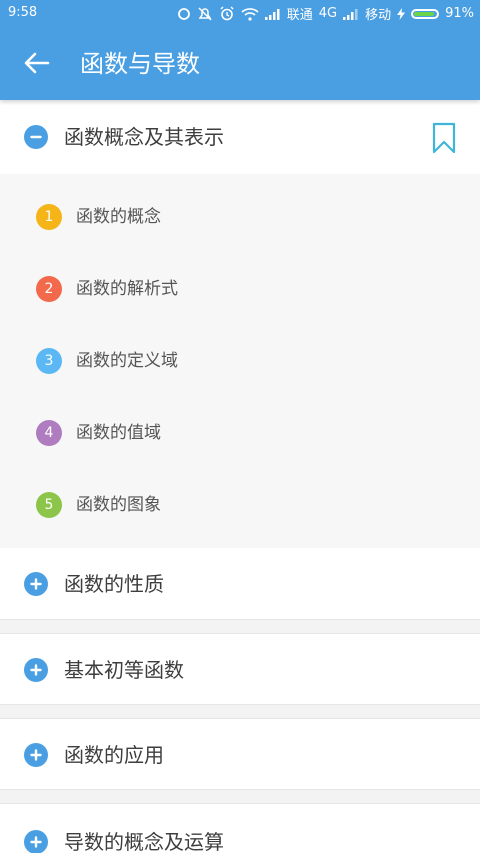 Image resolution: width=480 pixels, height=853 pixels. Describe the element at coordinates (49, 433) in the screenshot. I see `sub-topic-number: 4` at that location.